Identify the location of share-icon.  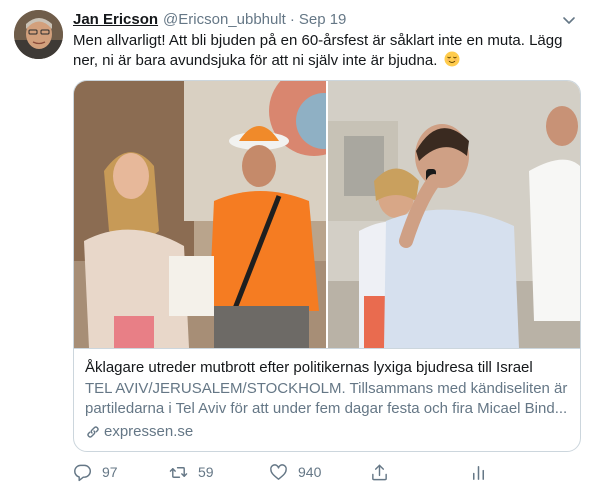
(379, 472).